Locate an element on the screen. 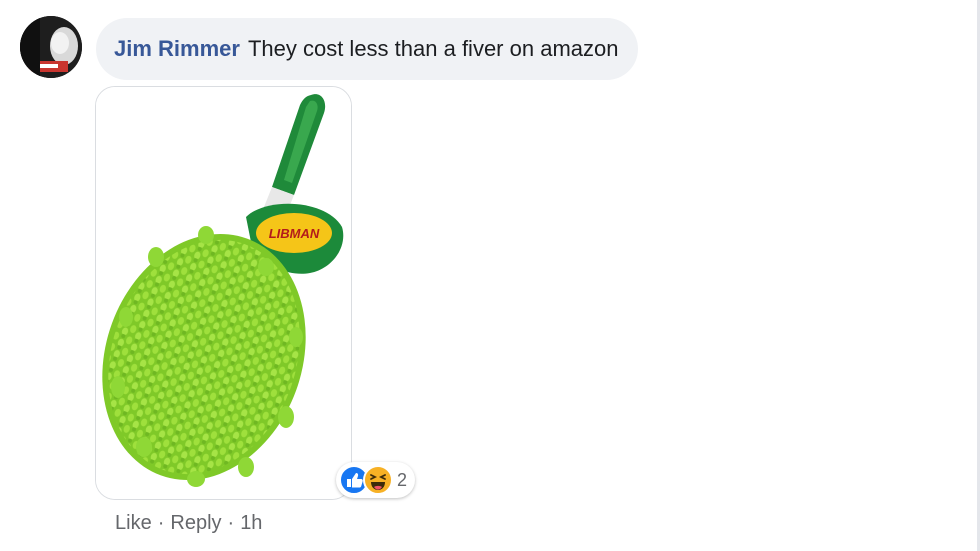  reaction-count: 2 is located at coordinates (402, 479).